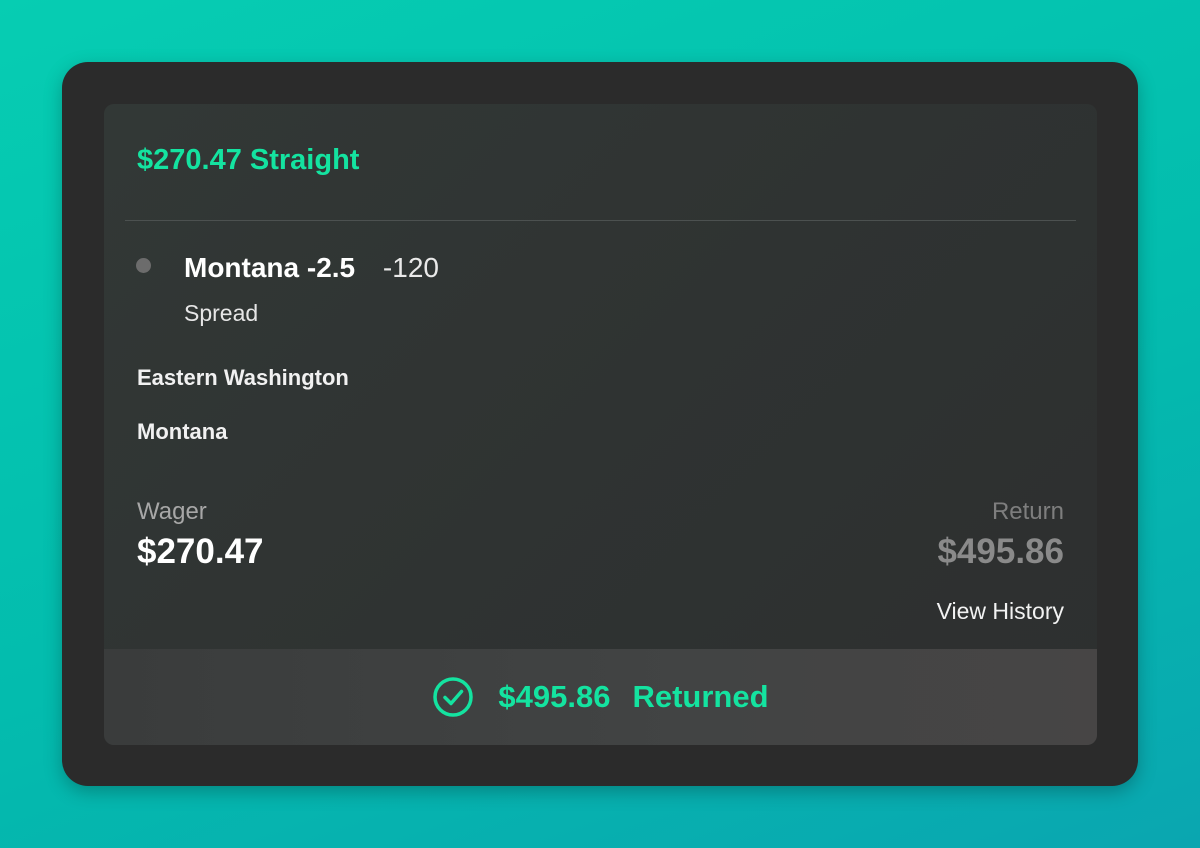 The width and height of the screenshot is (1200, 848). I want to click on check-circle-icon, so click(453, 697).